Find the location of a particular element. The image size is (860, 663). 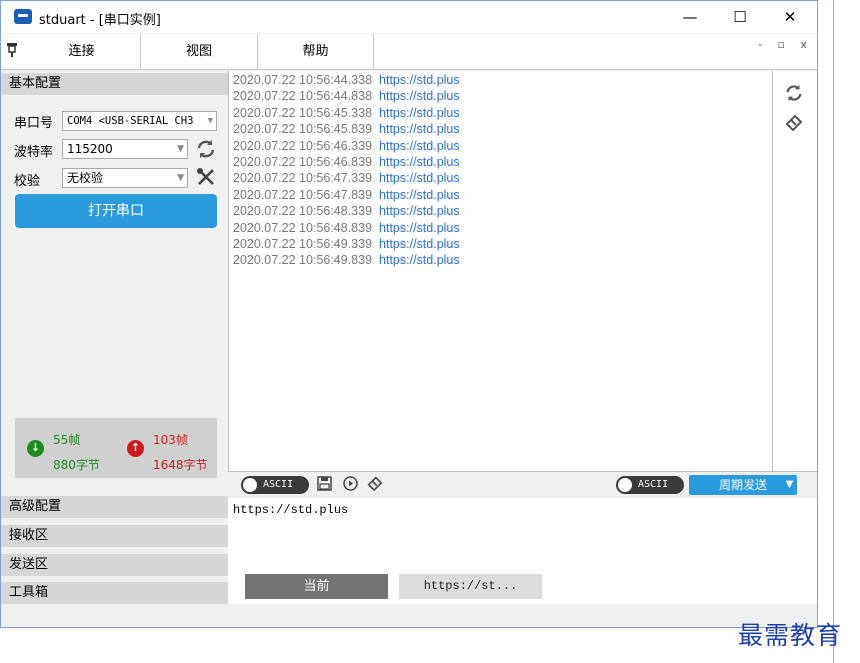

log-row: 2020.07.22 10:56:44.838 https://std.plus is located at coordinates (346, 96).